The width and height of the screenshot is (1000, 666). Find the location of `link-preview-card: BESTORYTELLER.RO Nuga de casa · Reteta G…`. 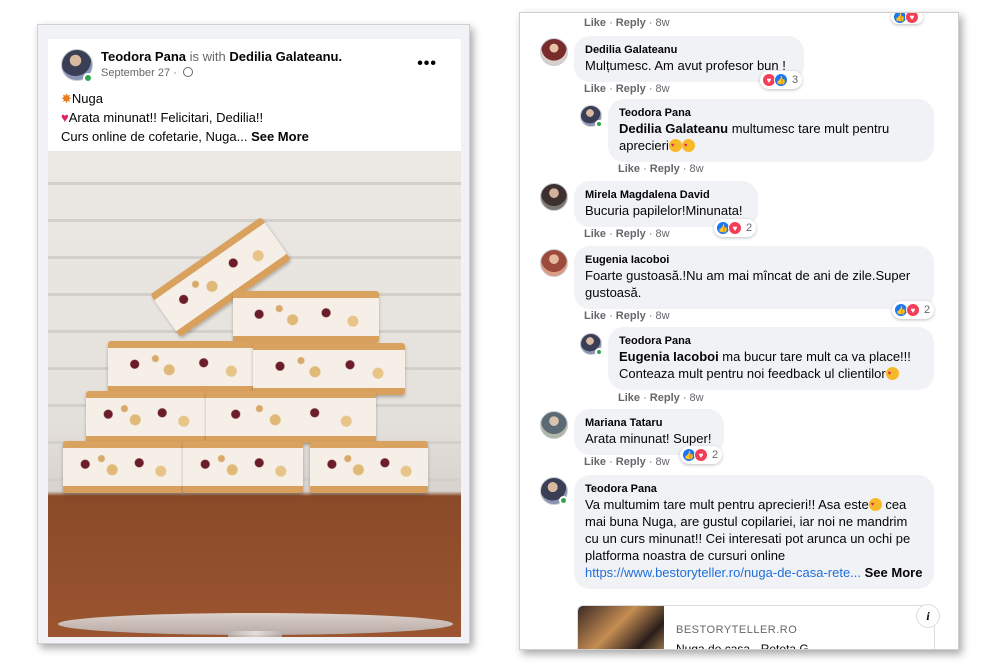

link-preview-card: BESTORYTELLER.RO Nuga de casa · Reteta G… is located at coordinates (756, 627).